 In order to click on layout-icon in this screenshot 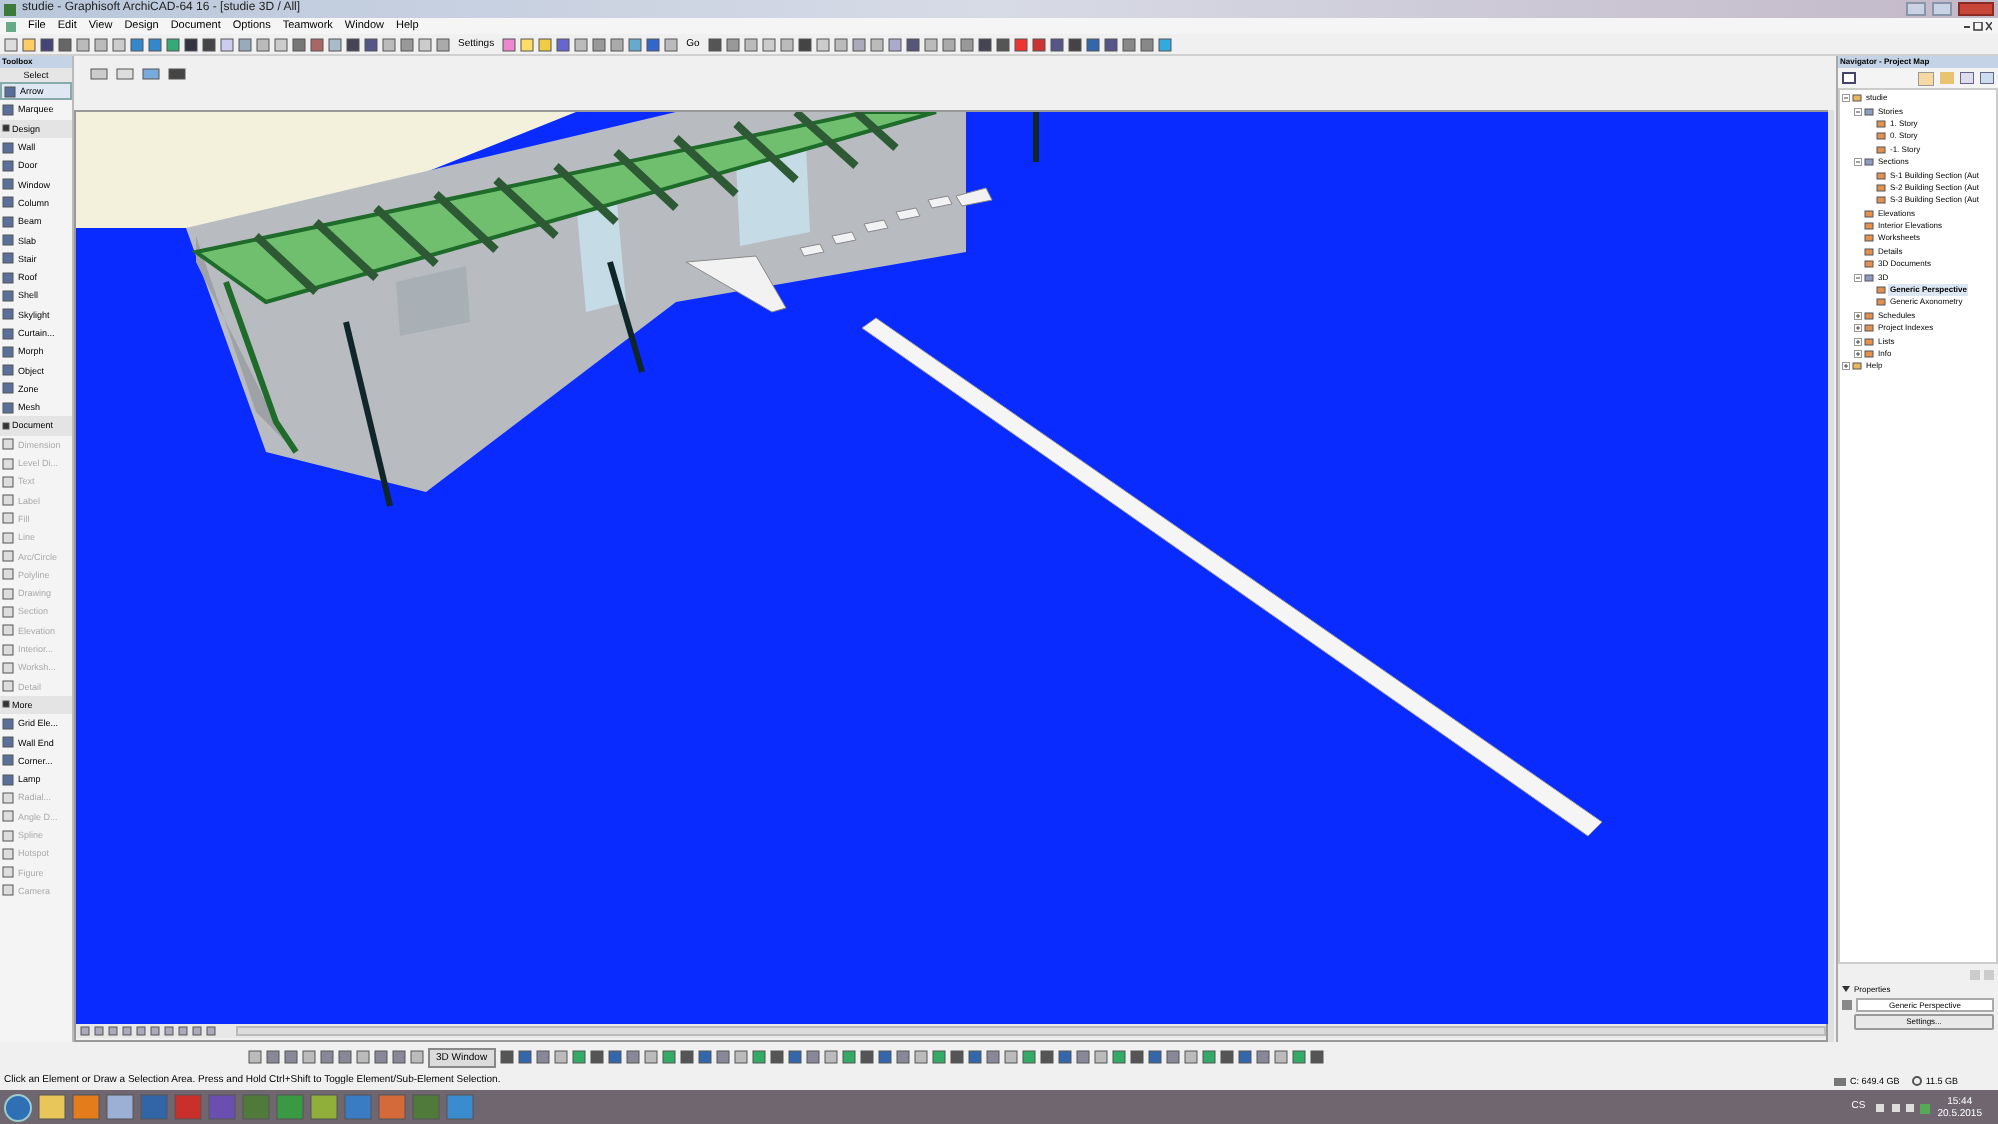, I will do `click(1967, 78)`.